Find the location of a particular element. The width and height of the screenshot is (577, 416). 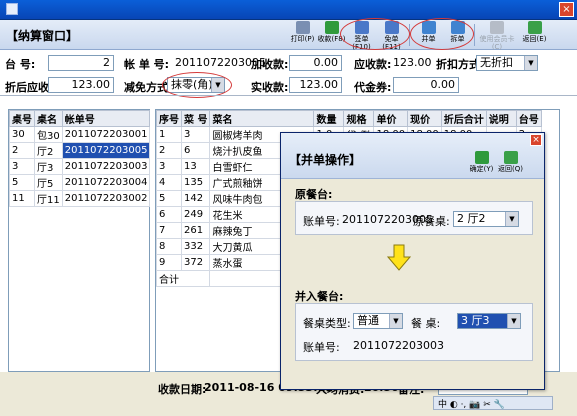

column-header: 数量 is located at coordinates (329, 118).